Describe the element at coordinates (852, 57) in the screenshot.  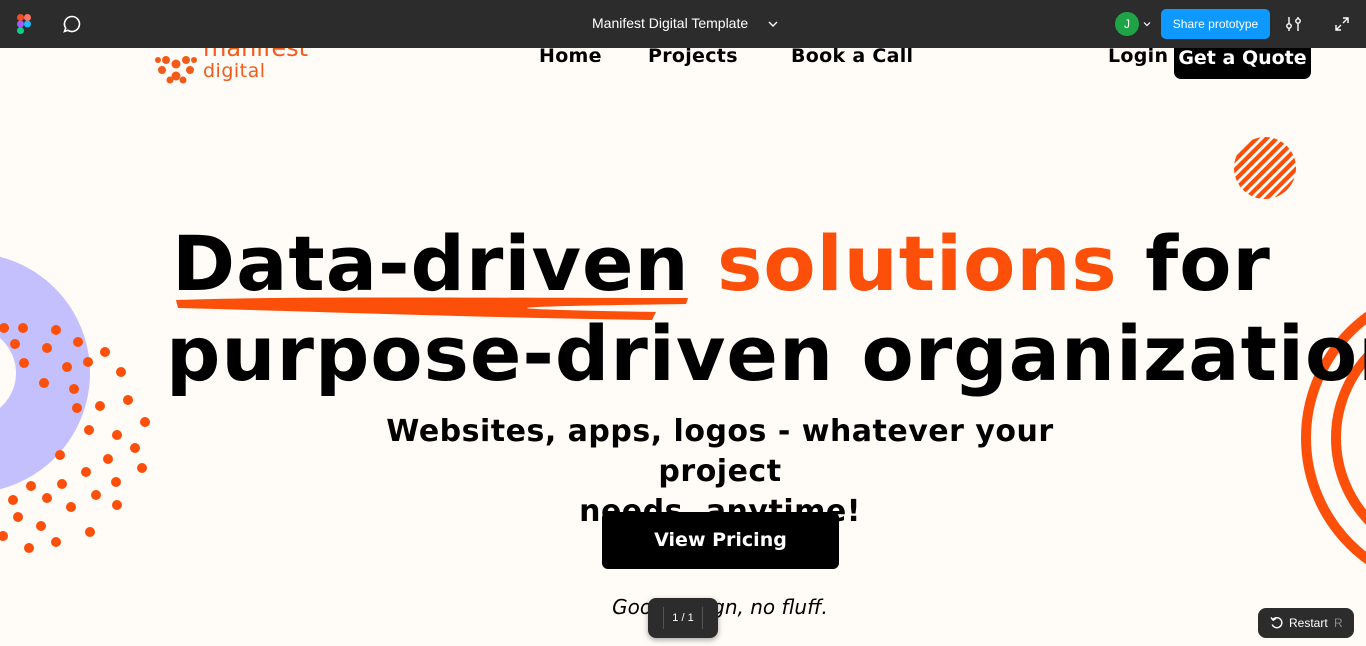
I see `nav-book-a-call: Book a Call` at that location.